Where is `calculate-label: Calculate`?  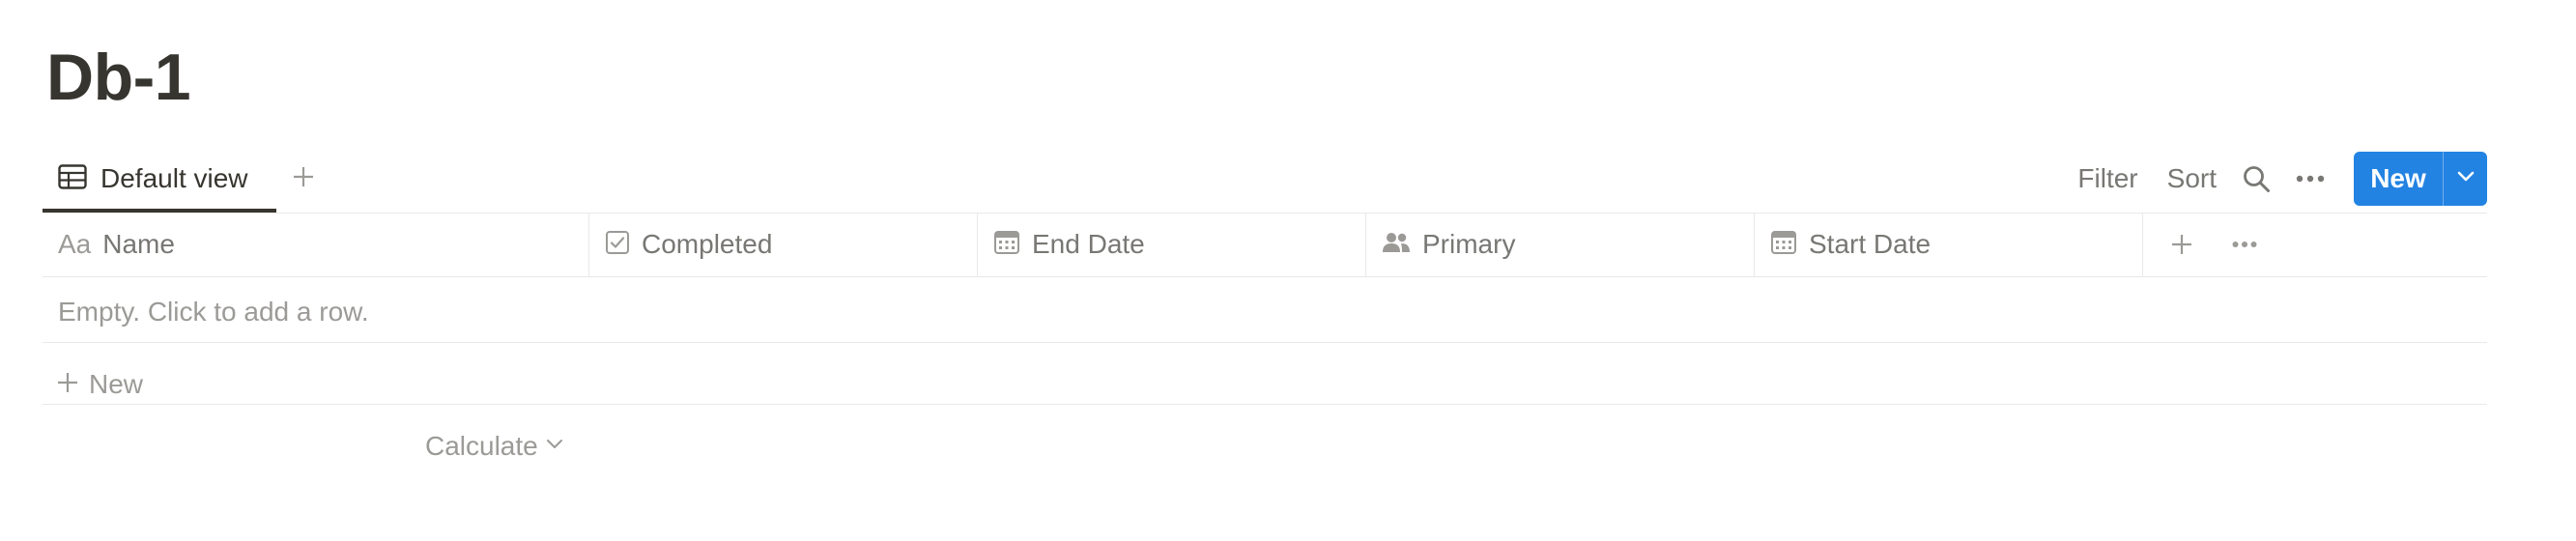
calculate-label: Calculate is located at coordinates (482, 446).